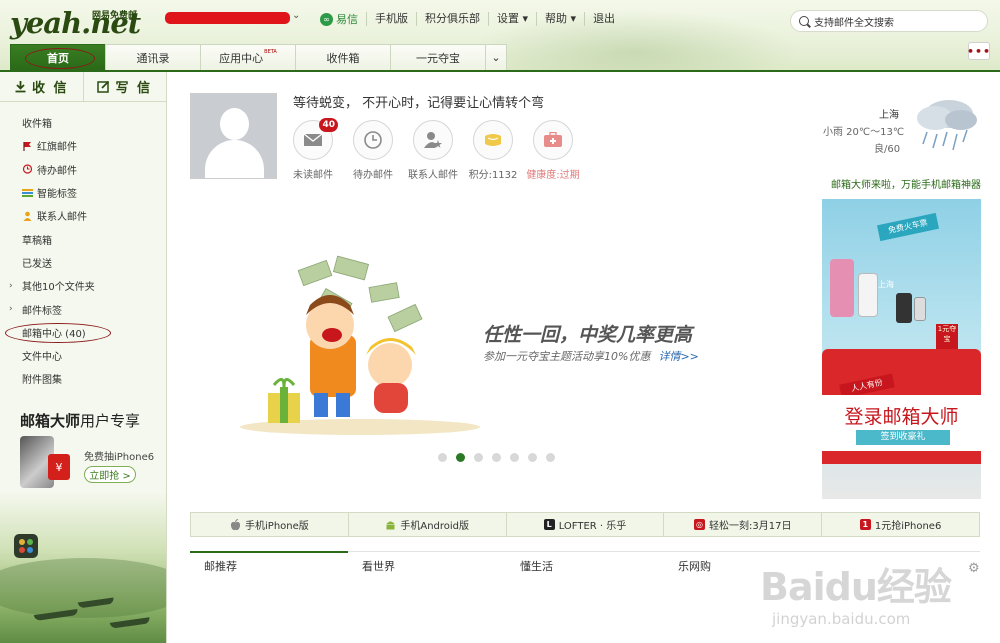 The image size is (1000, 643). I want to click on stat-unread: 40 未读邮件, so click(313, 149).